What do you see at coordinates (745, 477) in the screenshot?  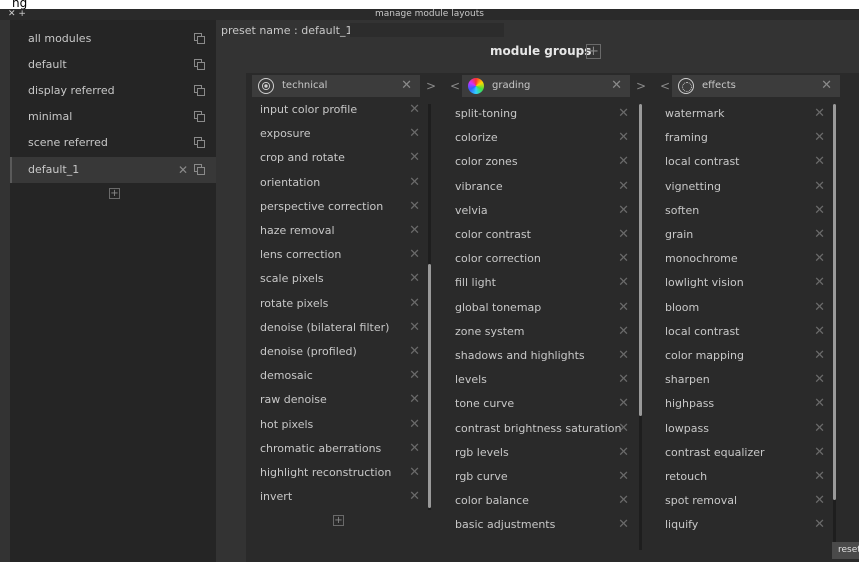 I see `module-item: retouch ✕` at bounding box center [745, 477].